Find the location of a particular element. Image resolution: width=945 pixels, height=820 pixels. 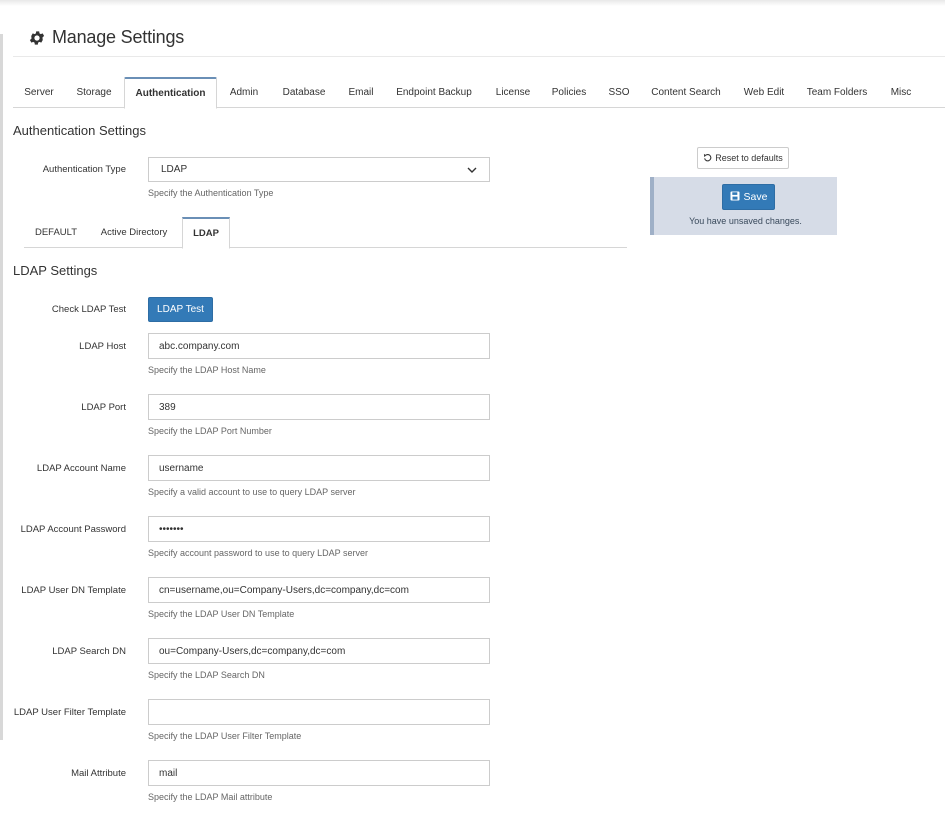

chevron-down-icon is located at coordinates (472, 170).